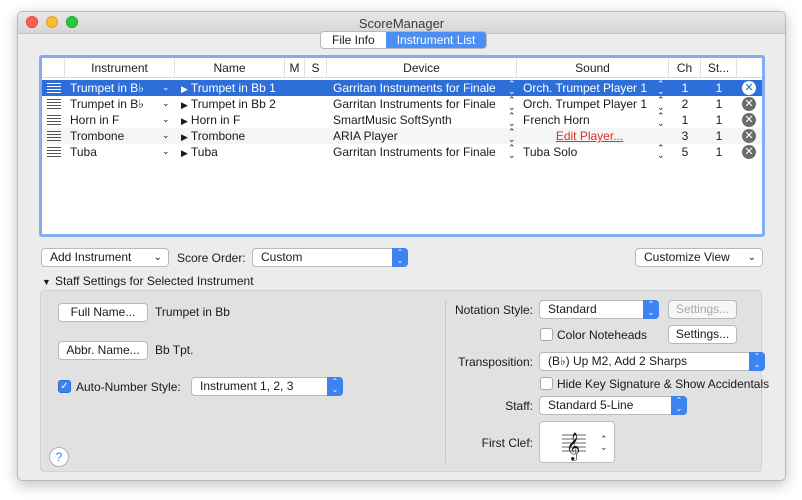  Describe the element at coordinates (685, 136) in the screenshot. I see `row-channel: 3` at that location.